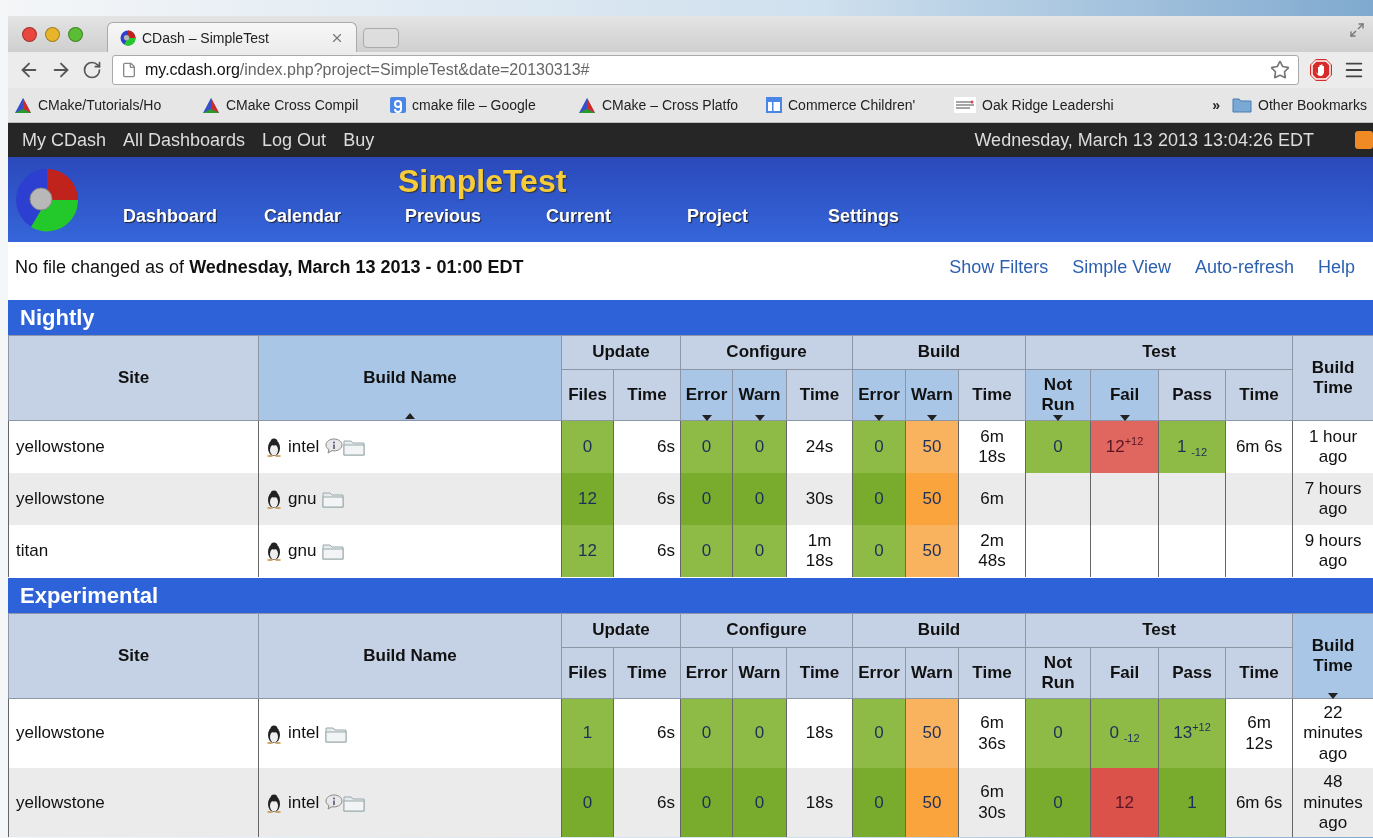 Image resolution: width=1373 pixels, height=838 pixels. Describe the element at coordinates (100, 105) in the screenshot. I see `bookmark-link: CMake/Tutorials/Ho` at that location.